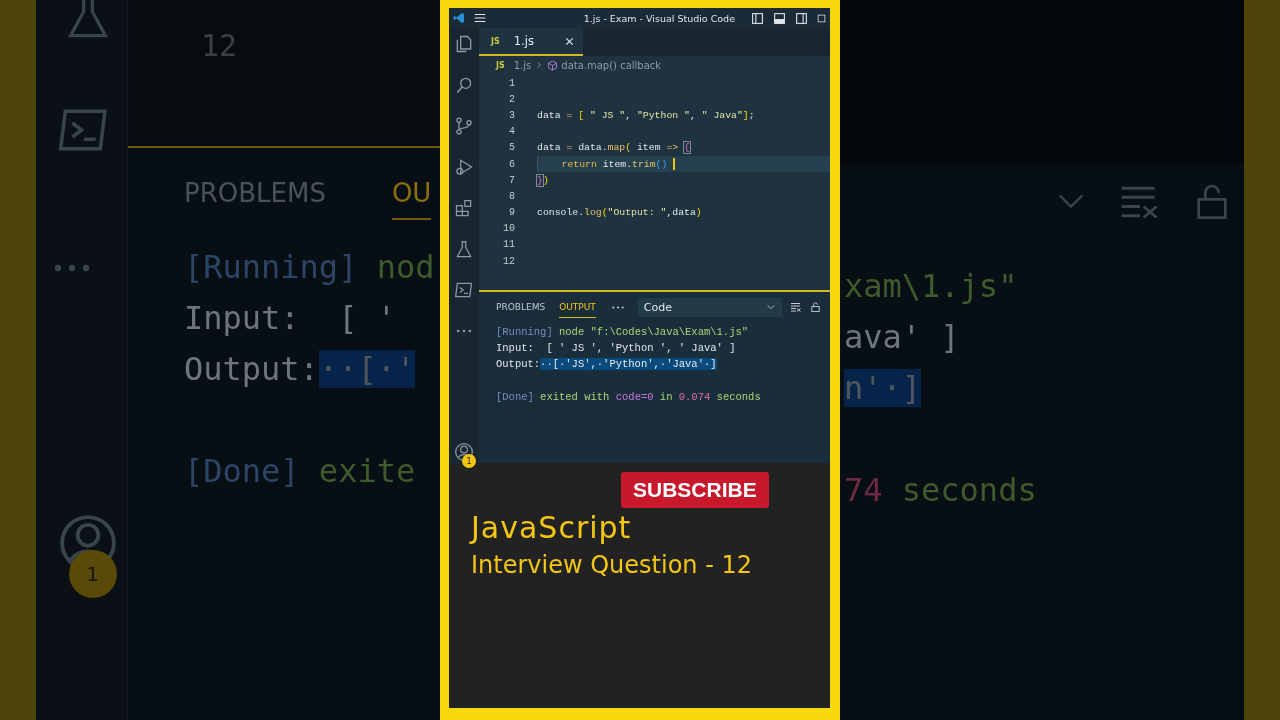 Image resolution: width=1280 pixels, height=720 pixels. What do you see at coordinates (464, 249) in the screenshot?
I see `flask-icon` at bounding box center [464, 249].